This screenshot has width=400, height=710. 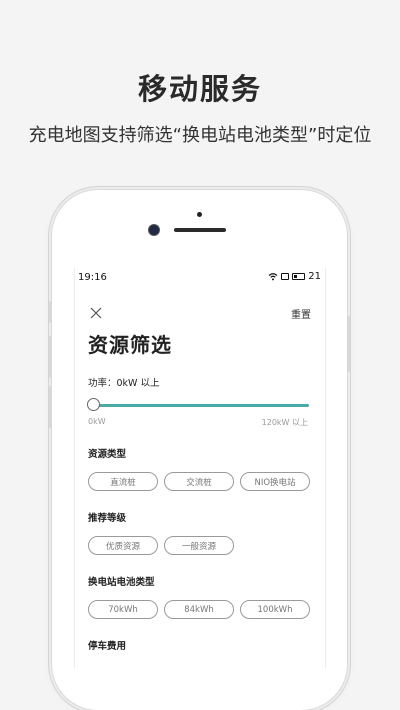 What do you see at coordinates (314, 276) in the screenshot?
I see `battery-level: 21` at bounding box center [314, 276].